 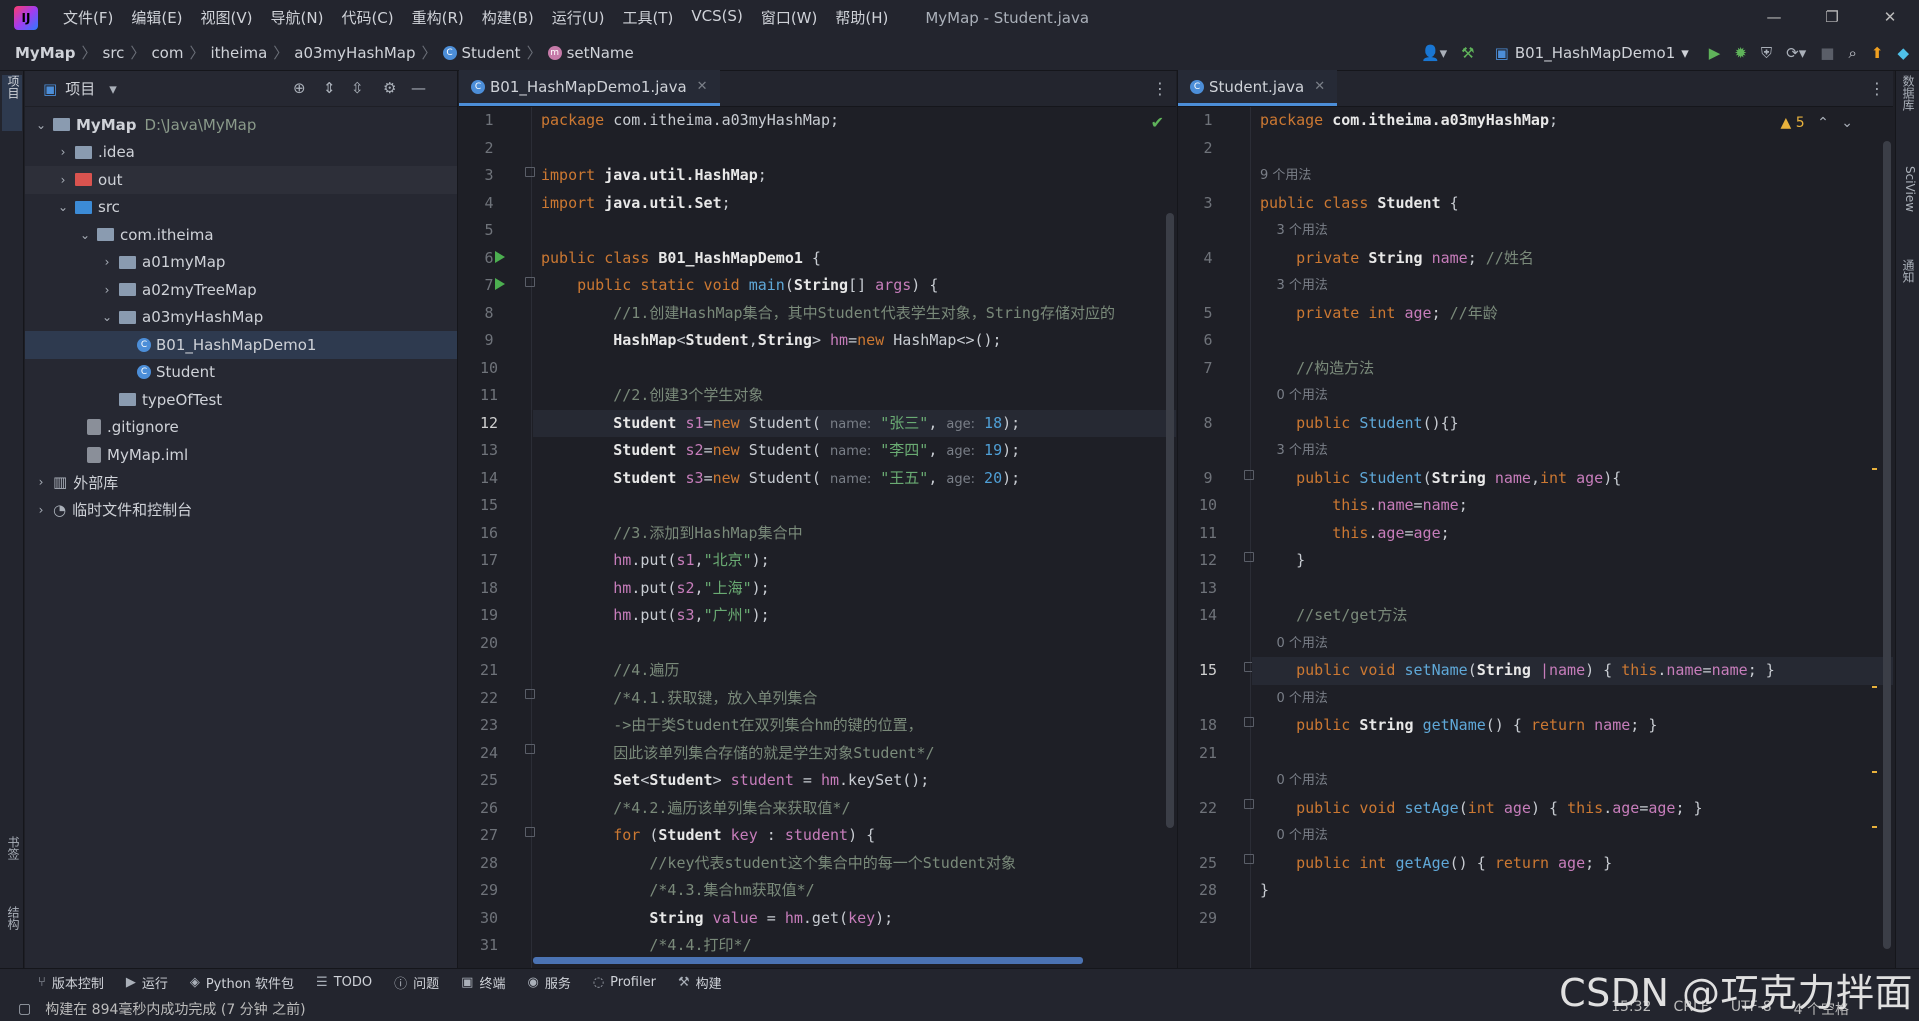 What do you see at coordinates (700, 982) in the screenshot?
I see `build-tool-button: ⚒ 构建` at bounding box center [700, 982].